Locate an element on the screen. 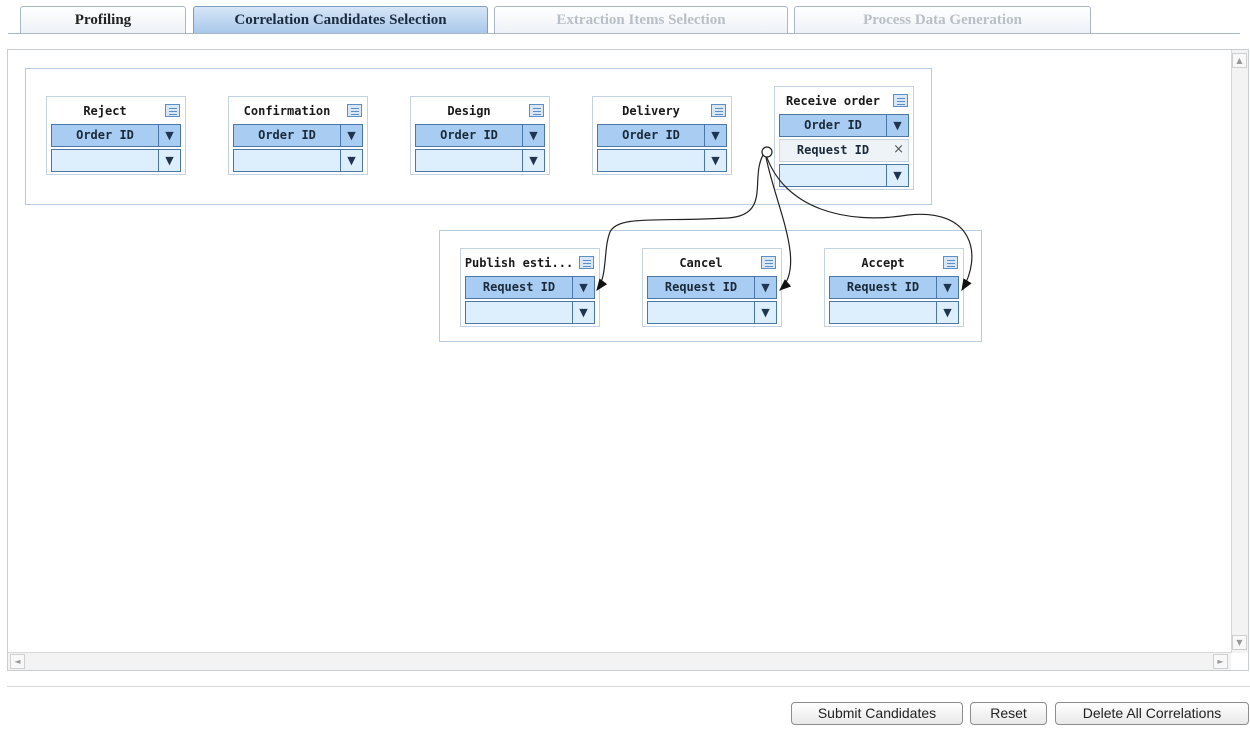 The image size is (1250, 729). vertical-scrollbar: ▲ ▼ is located at coordinates (1239, 351).